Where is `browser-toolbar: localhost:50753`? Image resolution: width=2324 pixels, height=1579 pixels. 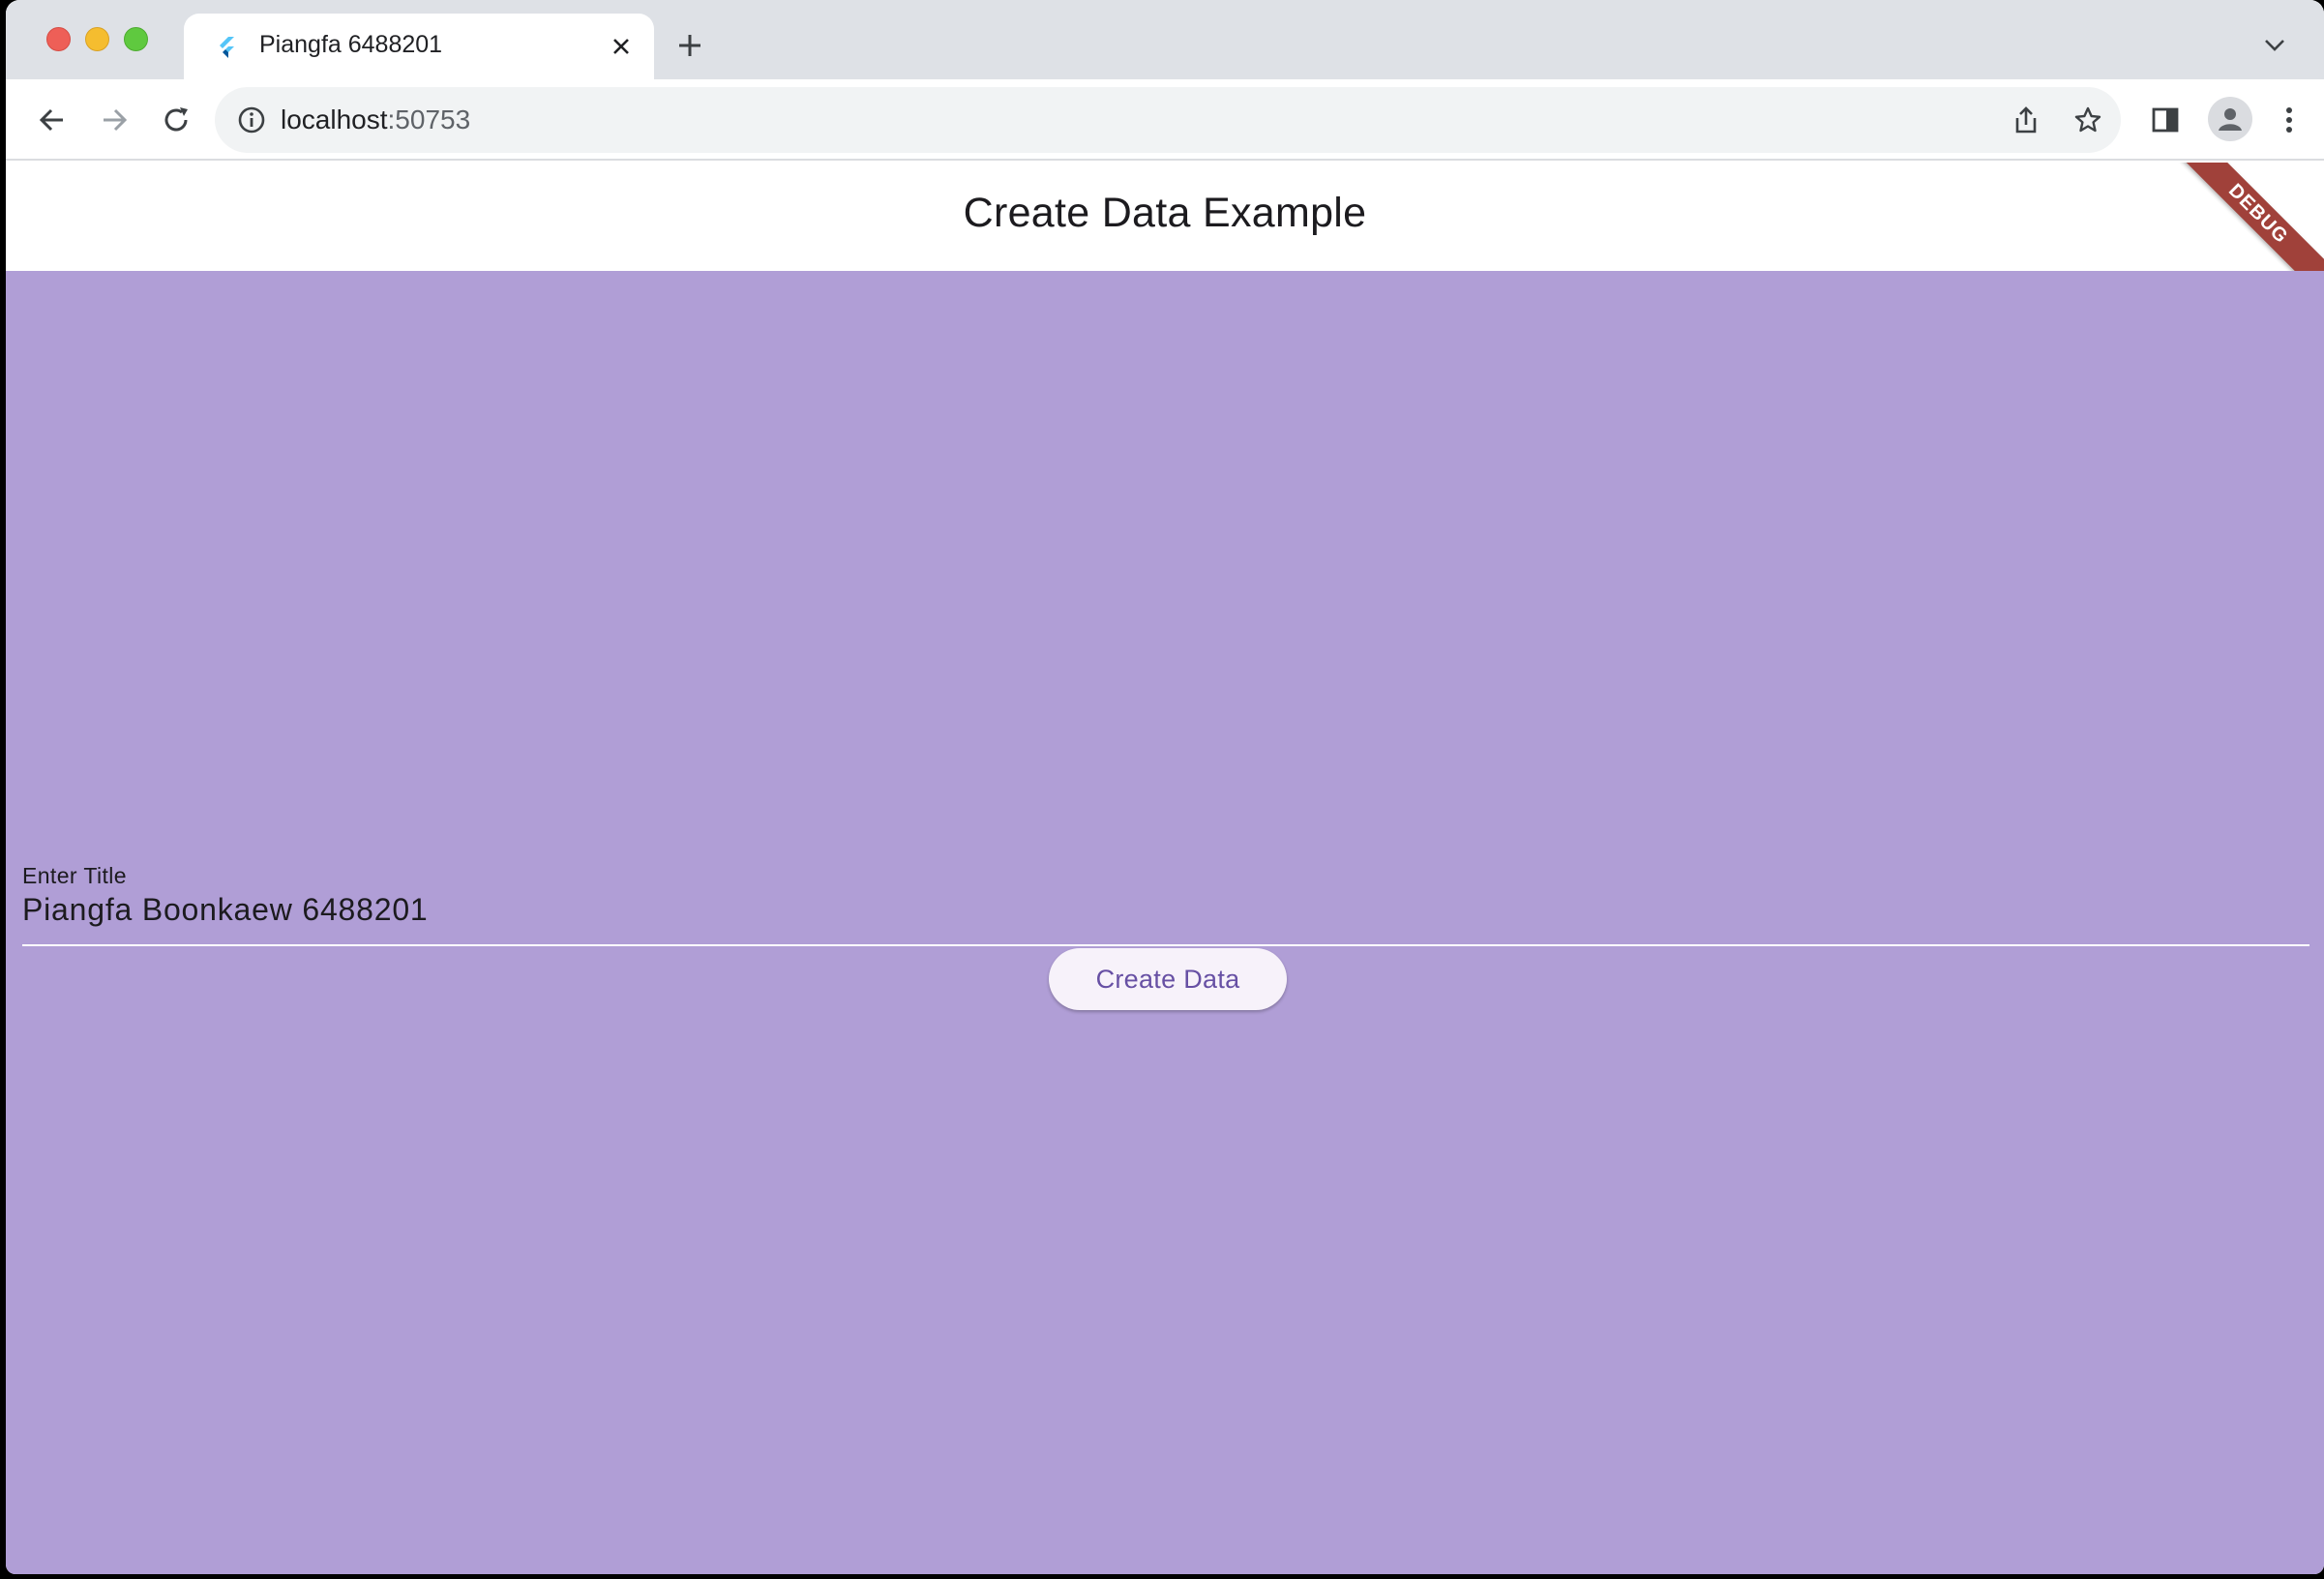
browser-toolbar: localhost:50753 is located at coordinates (1165, 120).